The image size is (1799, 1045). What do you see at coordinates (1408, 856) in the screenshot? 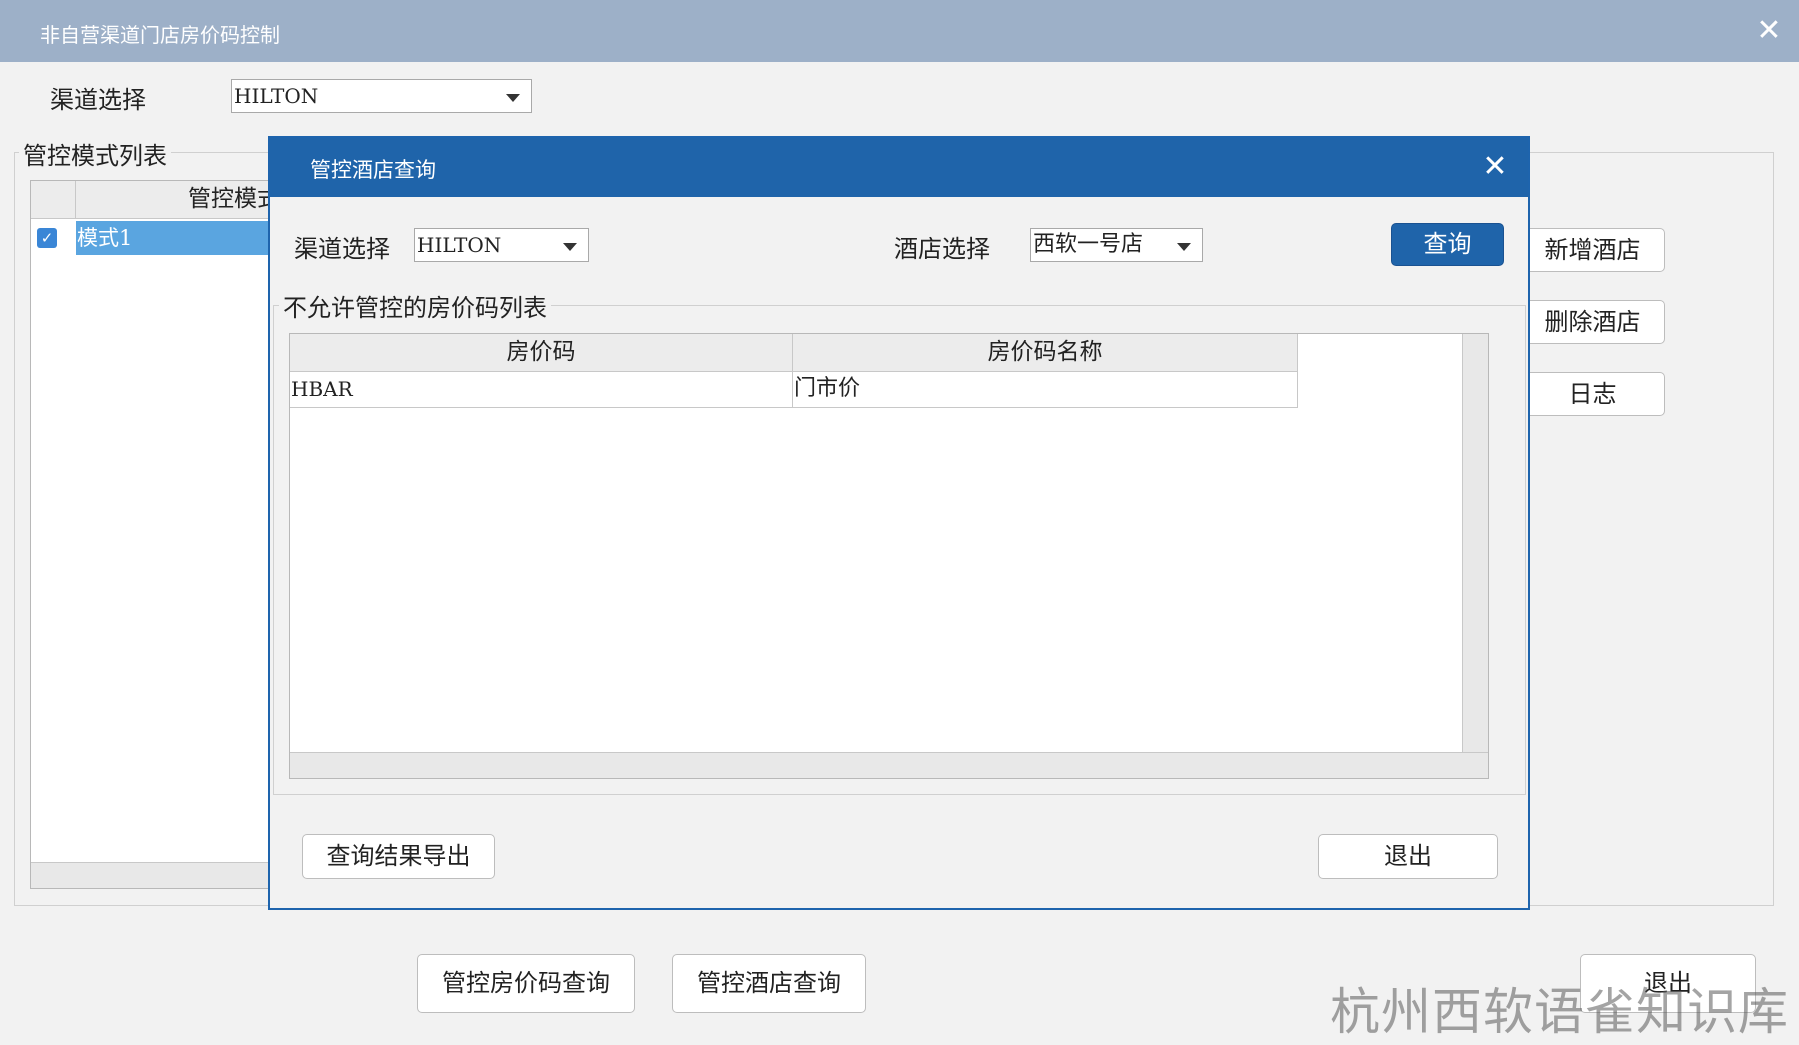
I see `dialog-exit-button: 退出` at bounding box center [1408, 856].